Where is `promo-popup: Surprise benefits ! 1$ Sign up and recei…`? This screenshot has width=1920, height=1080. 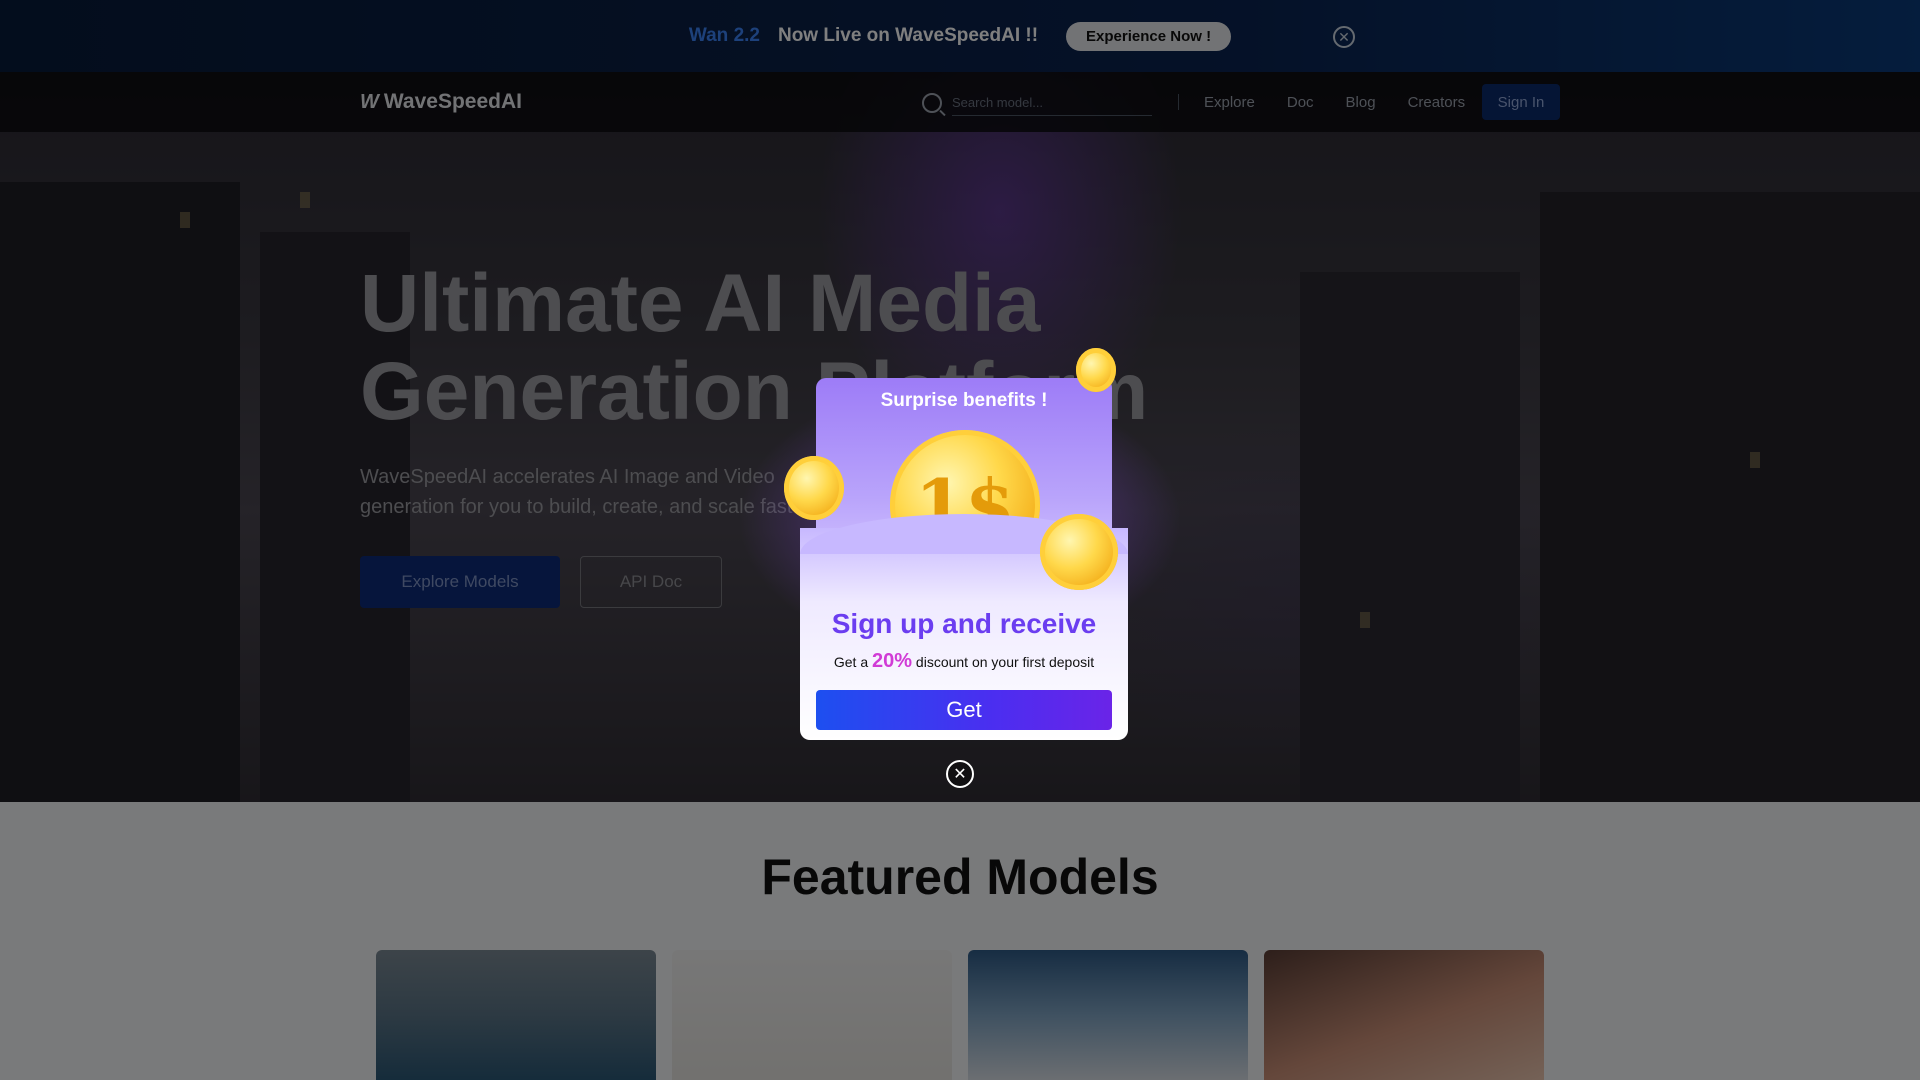 promo-popup: Surprise benefits ! 1$ Sign up and recei… is located at coordinates (956, 544).